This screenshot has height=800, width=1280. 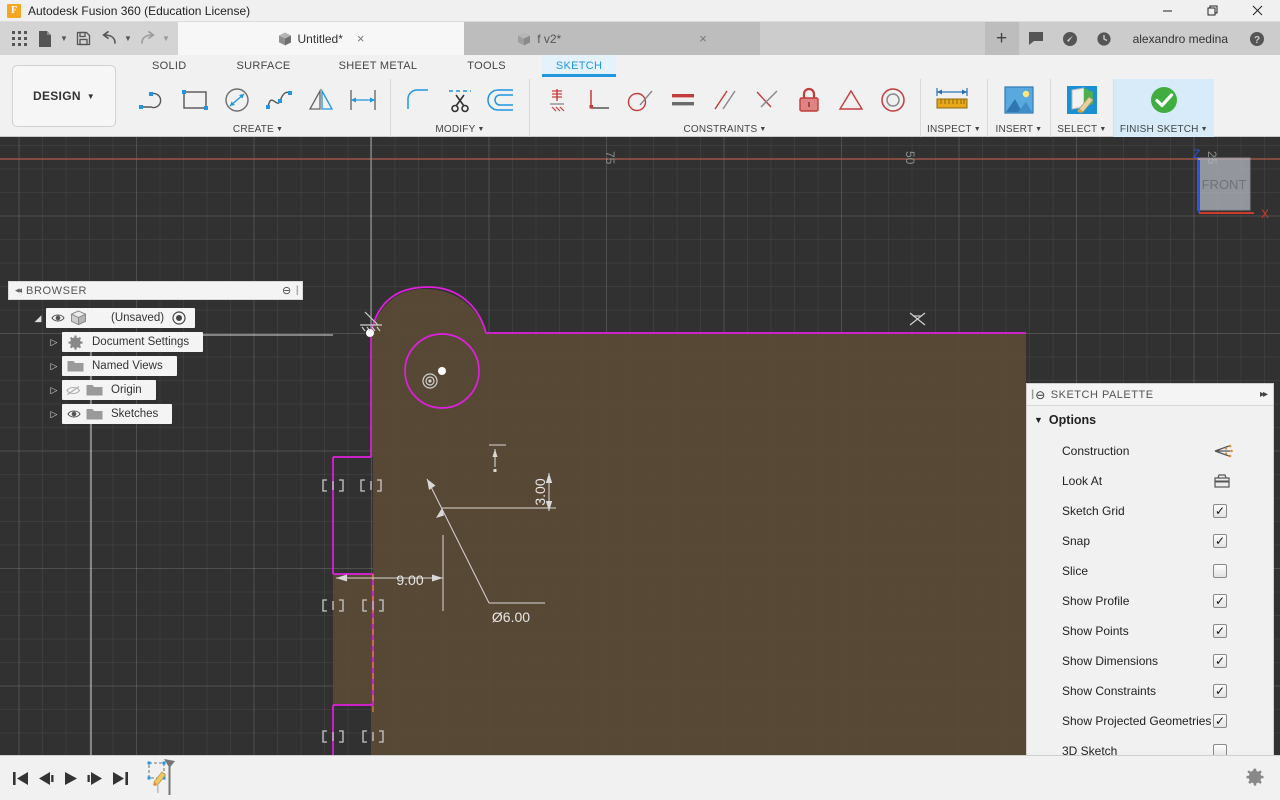 What do you see at coordinates (121, 318) in the screenshot?
I see `tree-row: (Unsaved)` at bounding box center [121, 318].